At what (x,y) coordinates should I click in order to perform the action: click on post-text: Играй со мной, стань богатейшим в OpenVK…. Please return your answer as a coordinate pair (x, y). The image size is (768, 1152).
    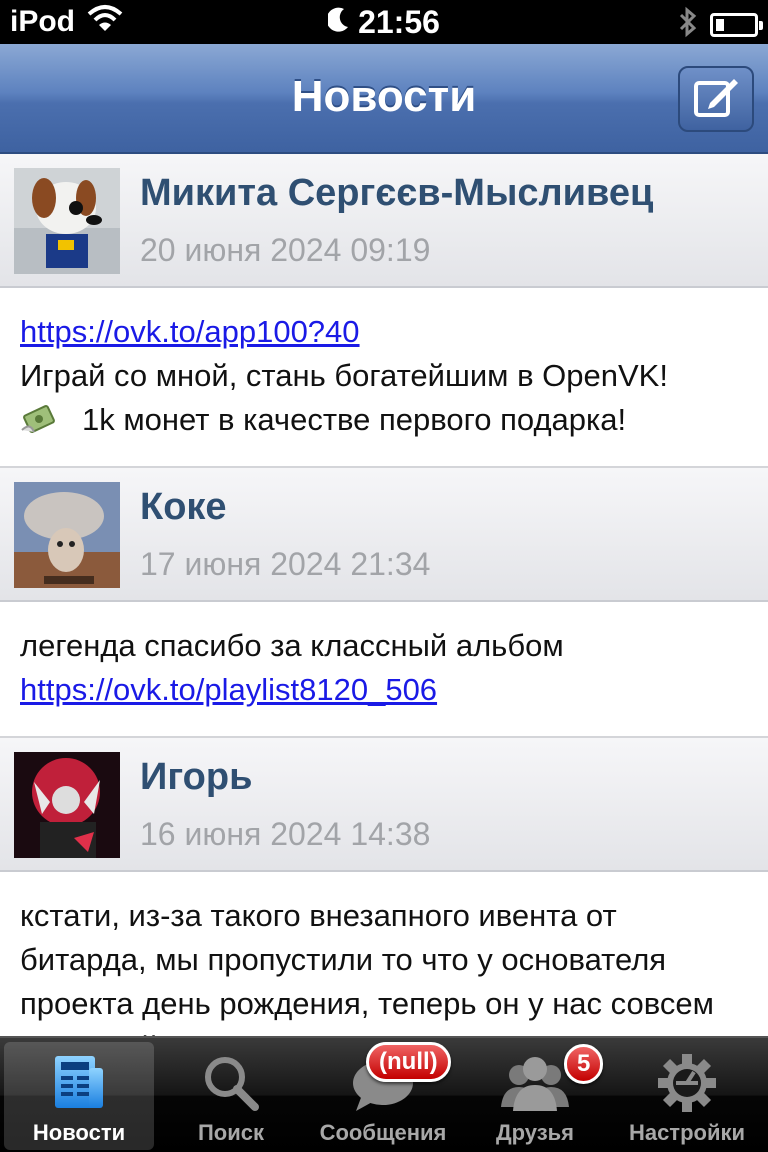
    Looking at the image, I should click on (344, 375).